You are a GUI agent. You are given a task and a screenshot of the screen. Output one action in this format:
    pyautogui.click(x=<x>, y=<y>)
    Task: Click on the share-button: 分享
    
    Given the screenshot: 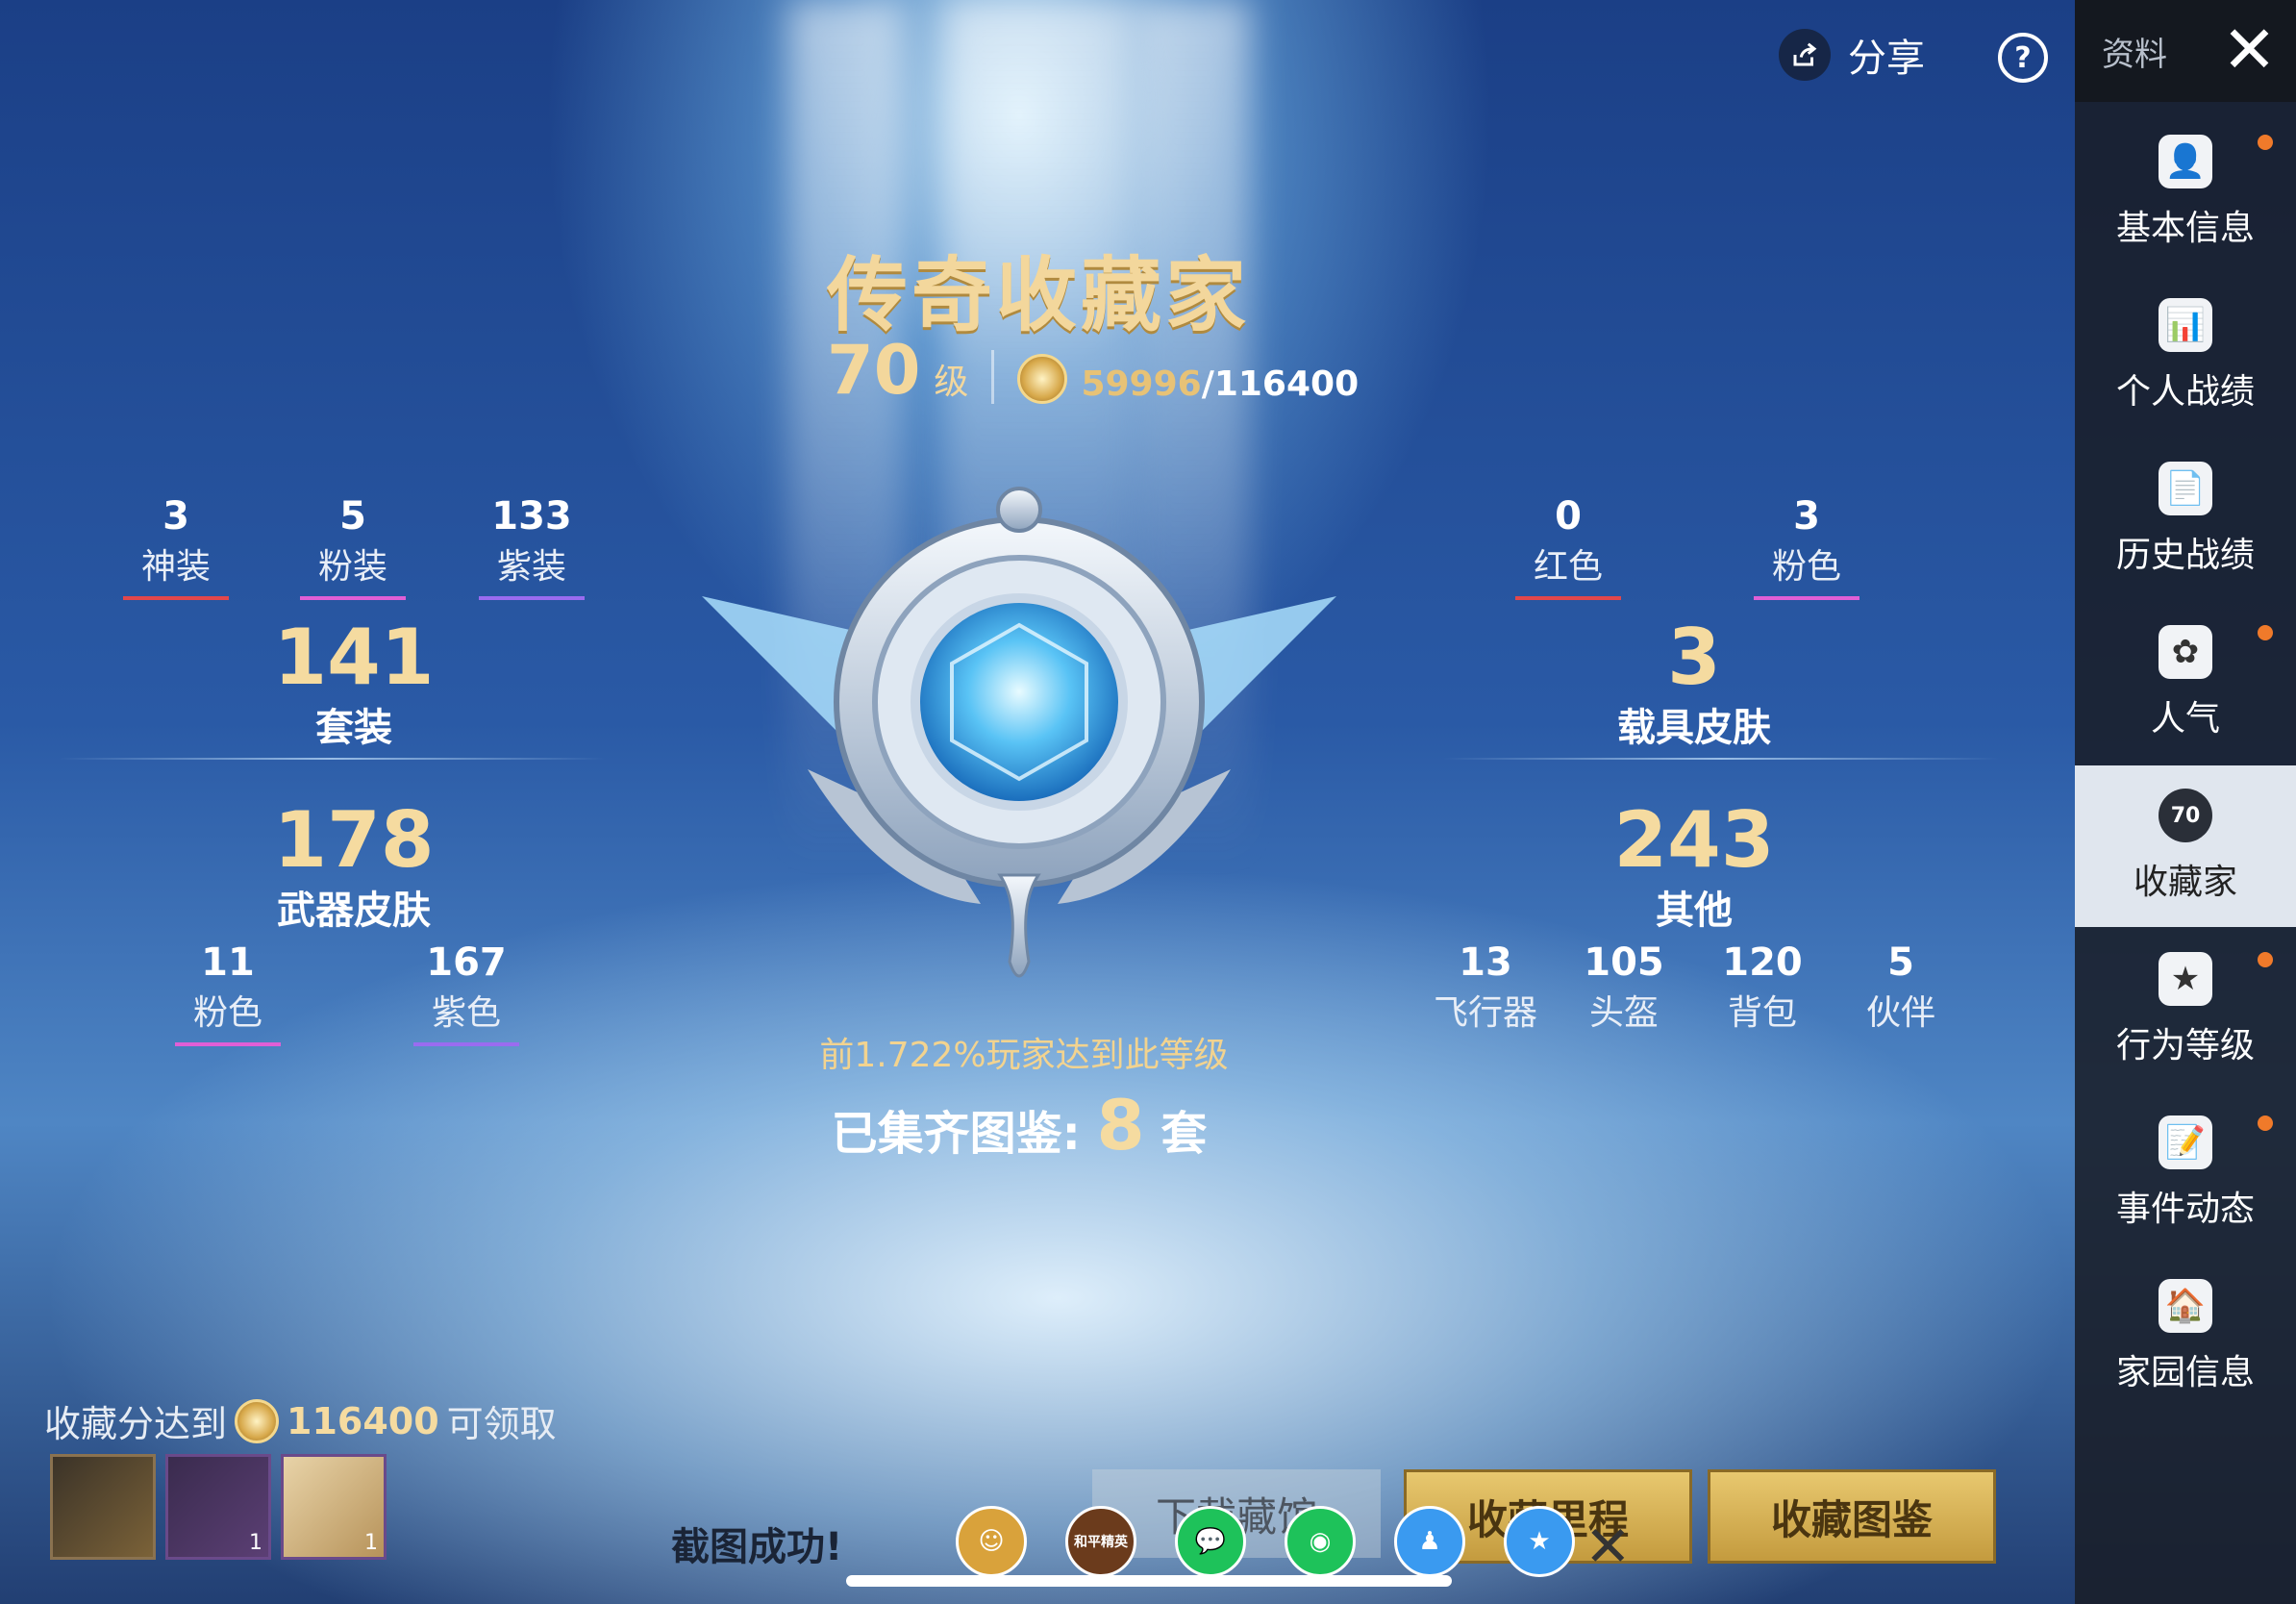 What is the action you would take?
    pyautogui.click(x=1852, y=55)
    